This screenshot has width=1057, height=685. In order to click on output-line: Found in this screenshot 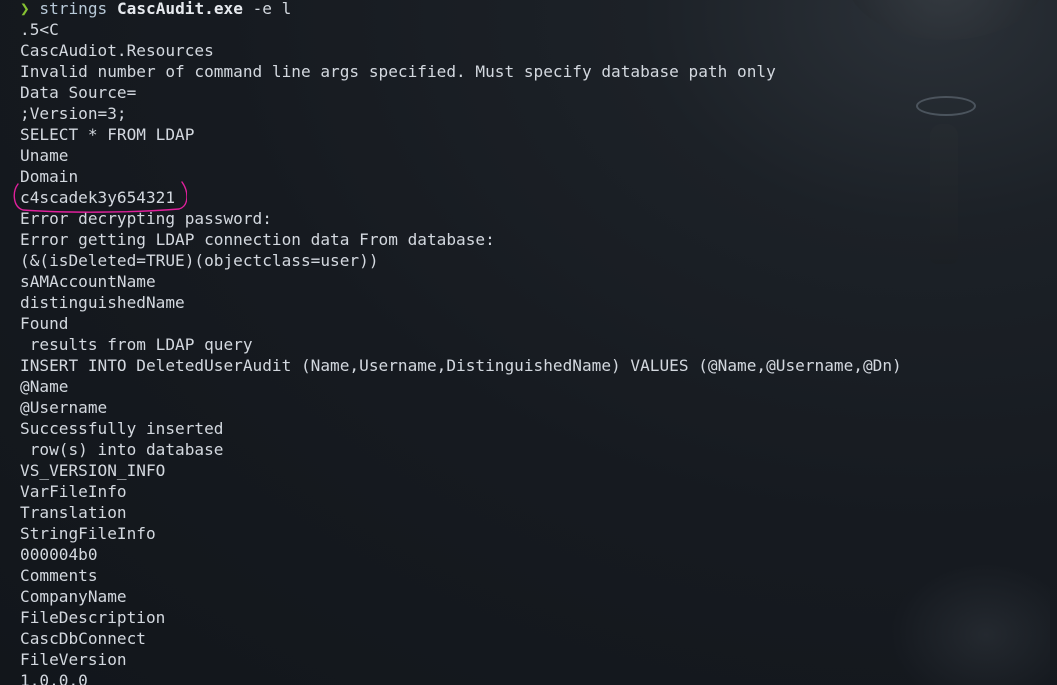, I will do `click(44, 323)`.